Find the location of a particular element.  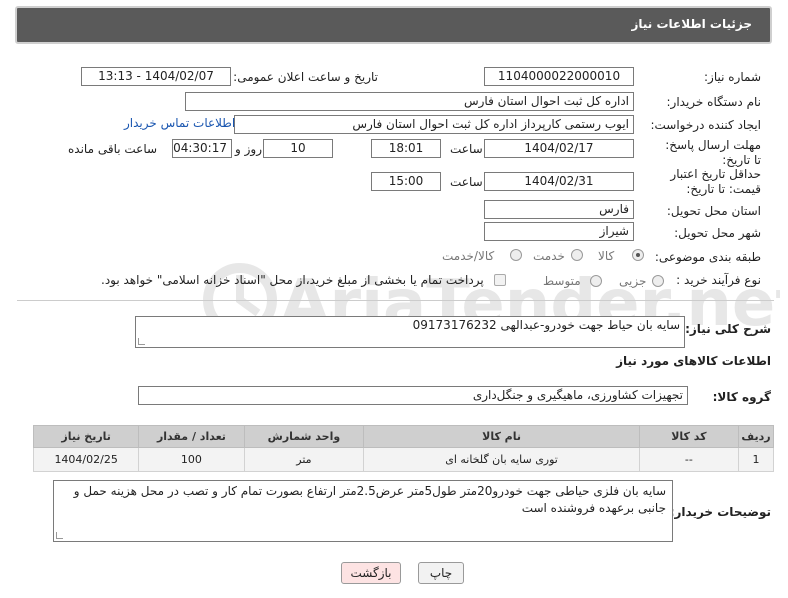

col-qty-header: تعداد / مقدار is located at coordinates (191, 436).